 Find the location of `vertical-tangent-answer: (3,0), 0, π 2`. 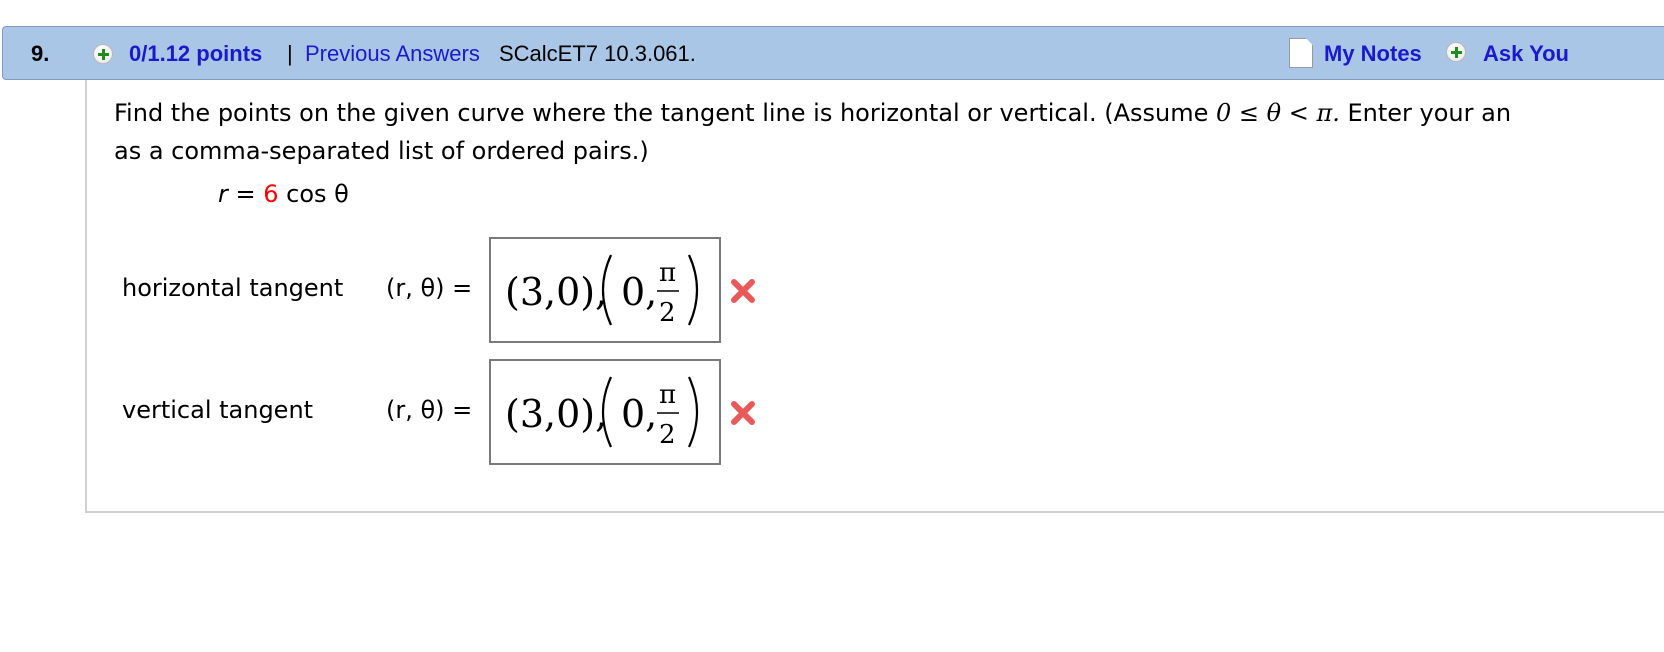

vertical-tangent-answer: (3,0), 0, π 2 is located at coordinates (605, 412).